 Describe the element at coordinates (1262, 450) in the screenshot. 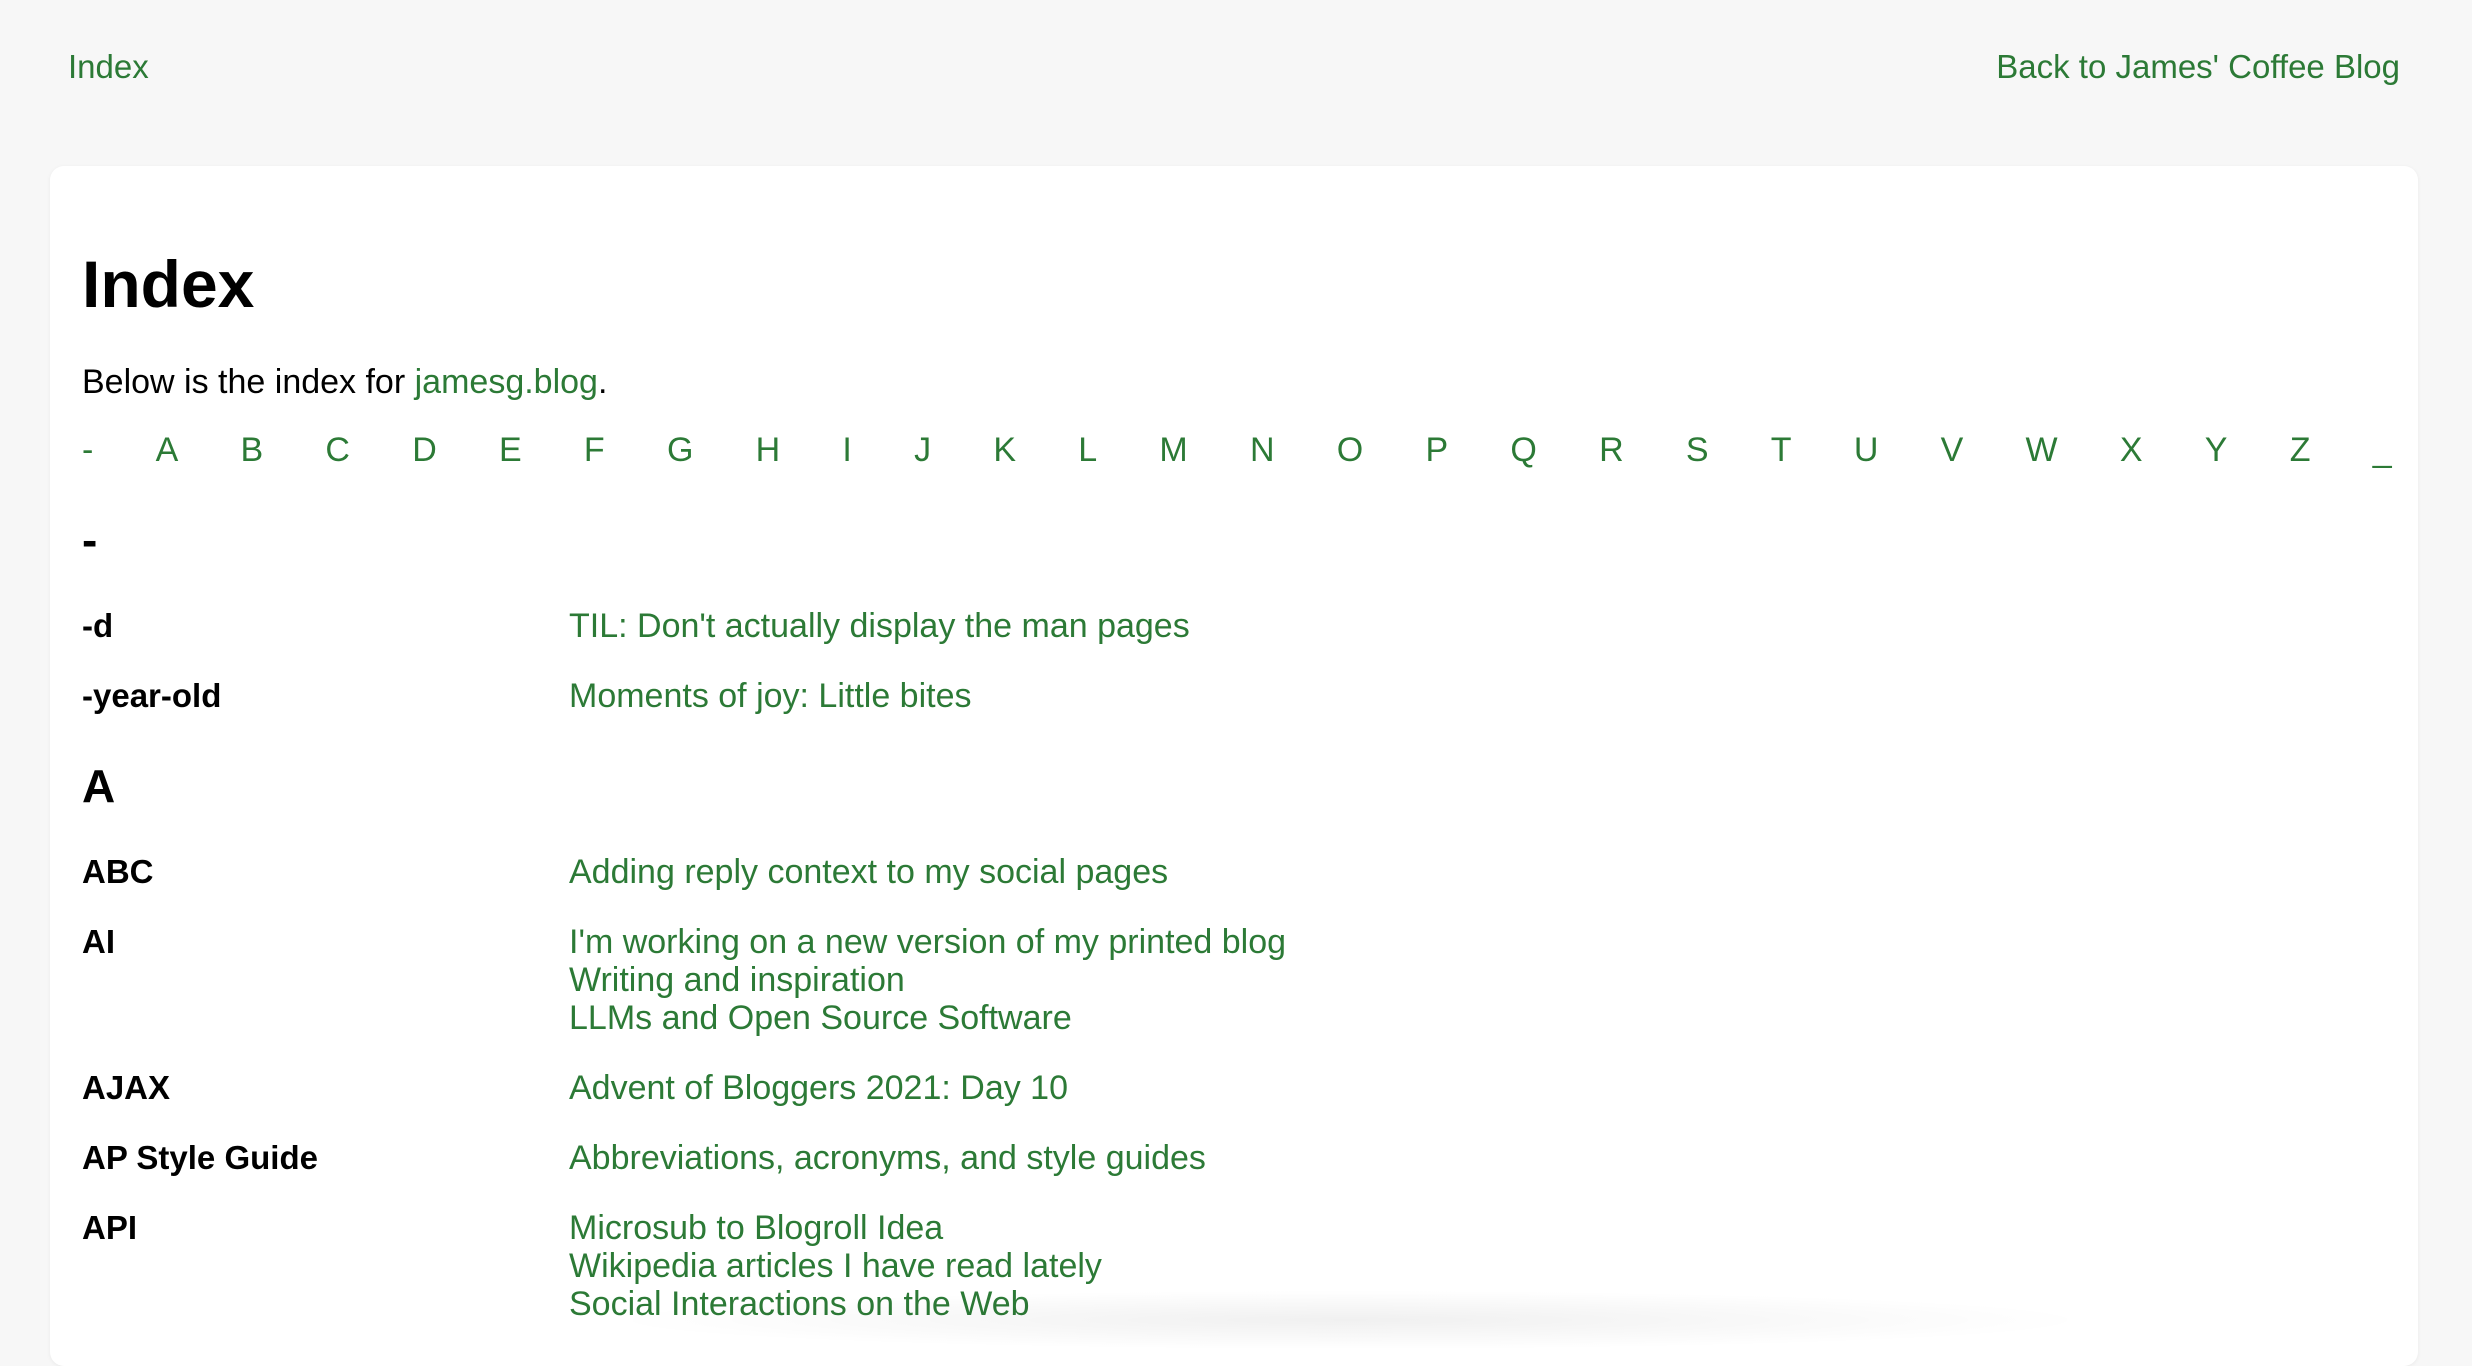

I see `letter-link-n: N` at that location.